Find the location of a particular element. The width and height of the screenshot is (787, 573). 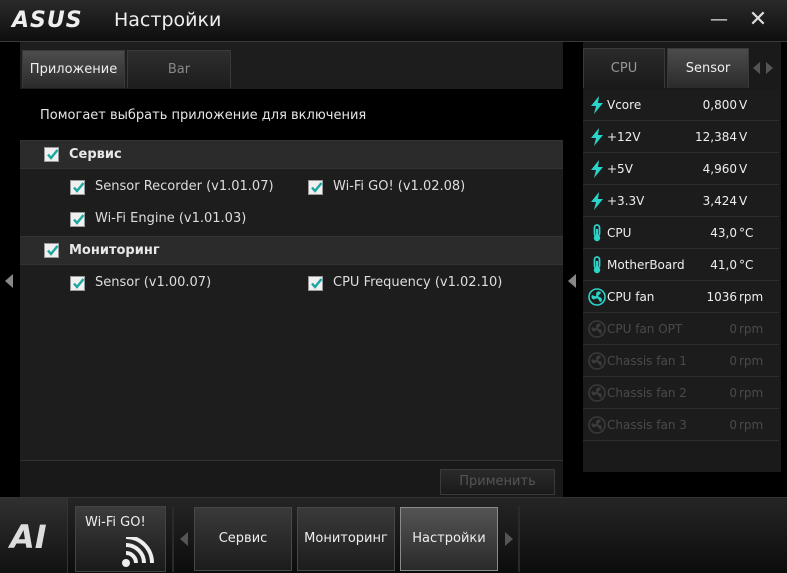

sensor-row: CPU fan 1036 rpm is located at coordinates (681, 297).